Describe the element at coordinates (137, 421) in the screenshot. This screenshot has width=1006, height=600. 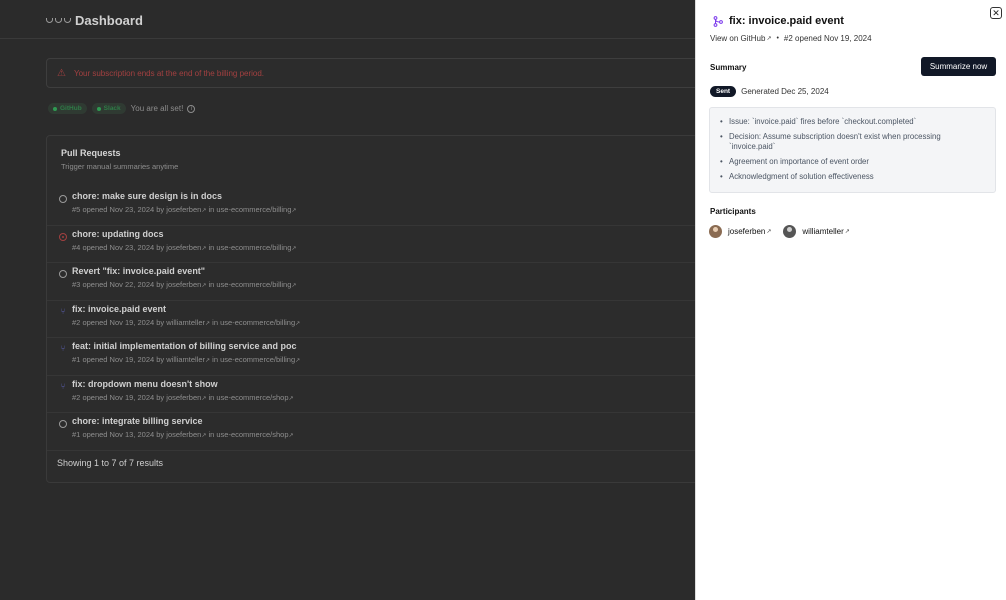
I see `pr-title: chore: integrate billing service` at that location.